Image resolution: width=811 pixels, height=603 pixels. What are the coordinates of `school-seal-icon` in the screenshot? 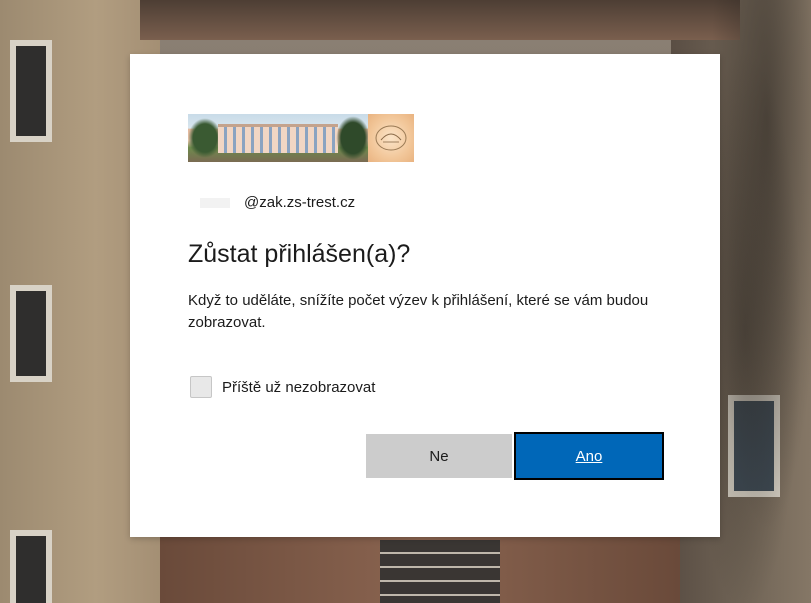 It's located at (391, 138).